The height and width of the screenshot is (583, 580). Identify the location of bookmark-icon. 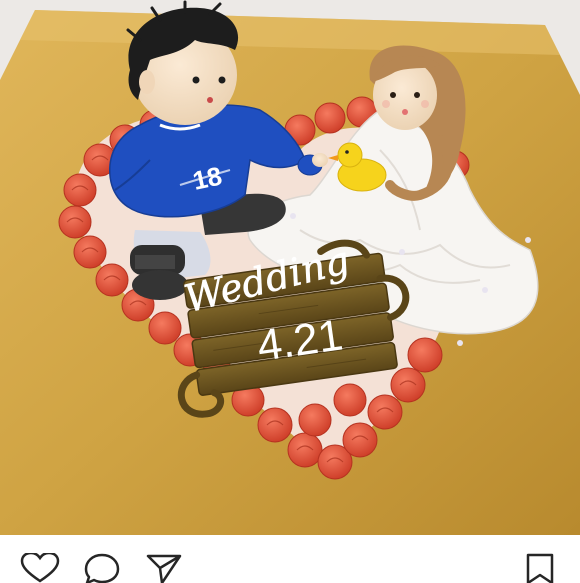
(540, 568).